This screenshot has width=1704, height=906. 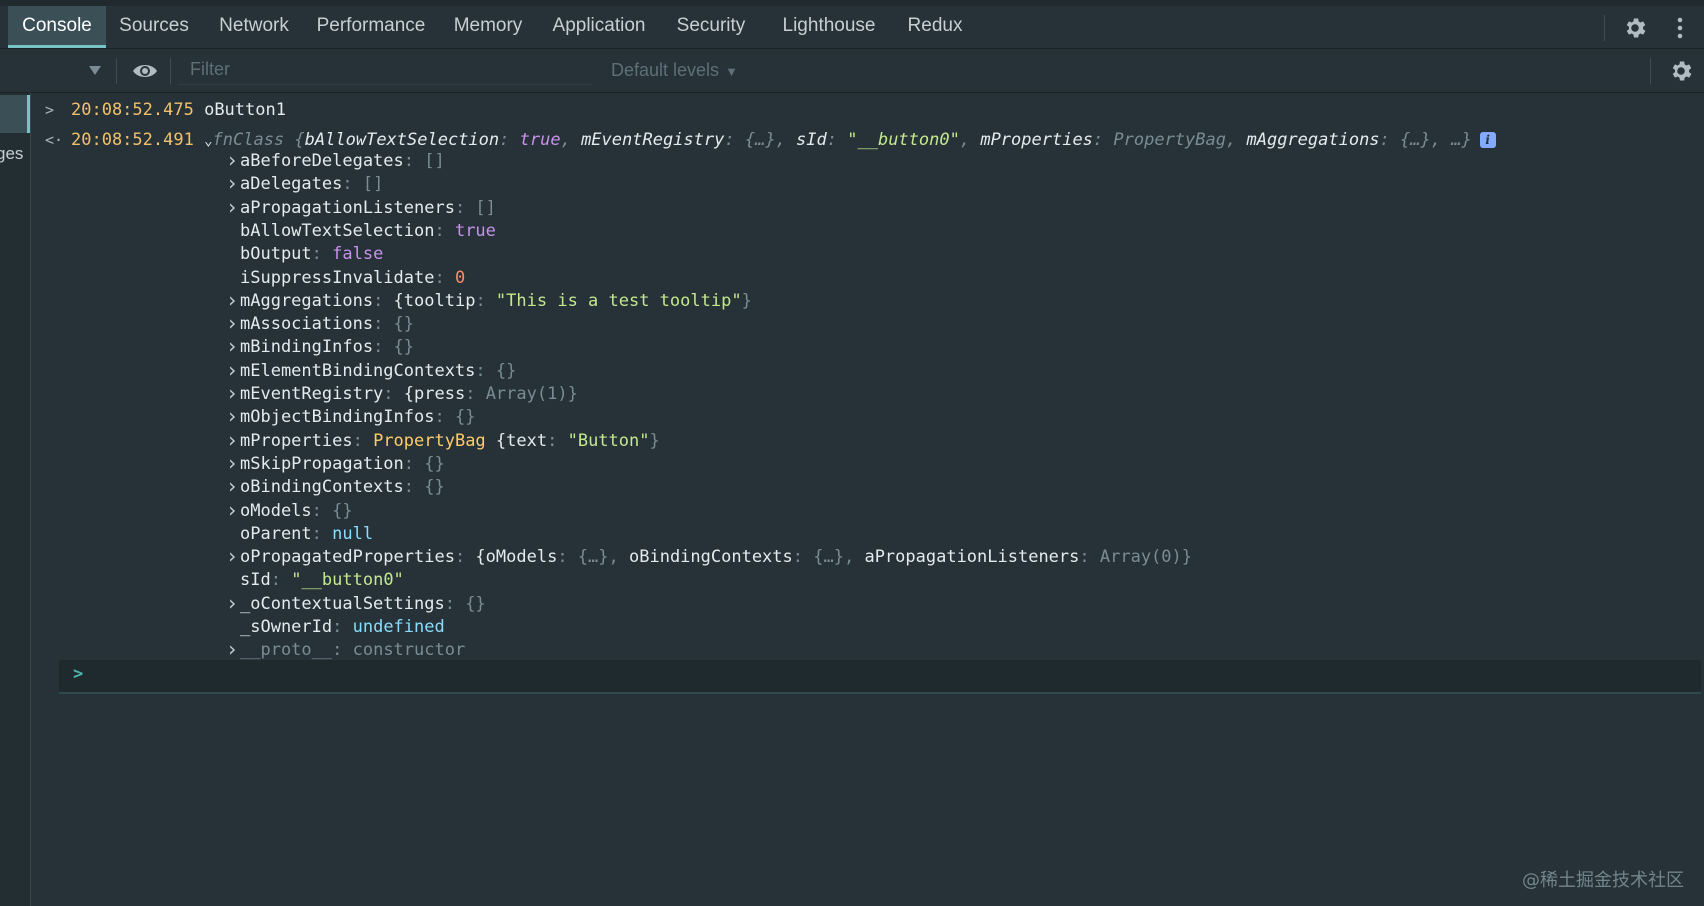 I want to click on property-value: aPropagationListeners, so click(x=972, y=557).